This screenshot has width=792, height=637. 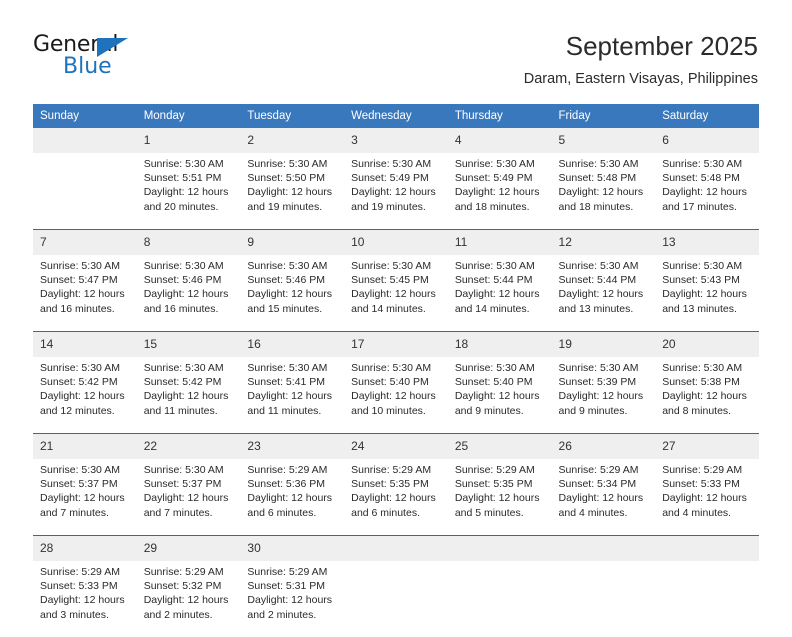 I want to click on day-number: 15, so click(x=188, y=344).